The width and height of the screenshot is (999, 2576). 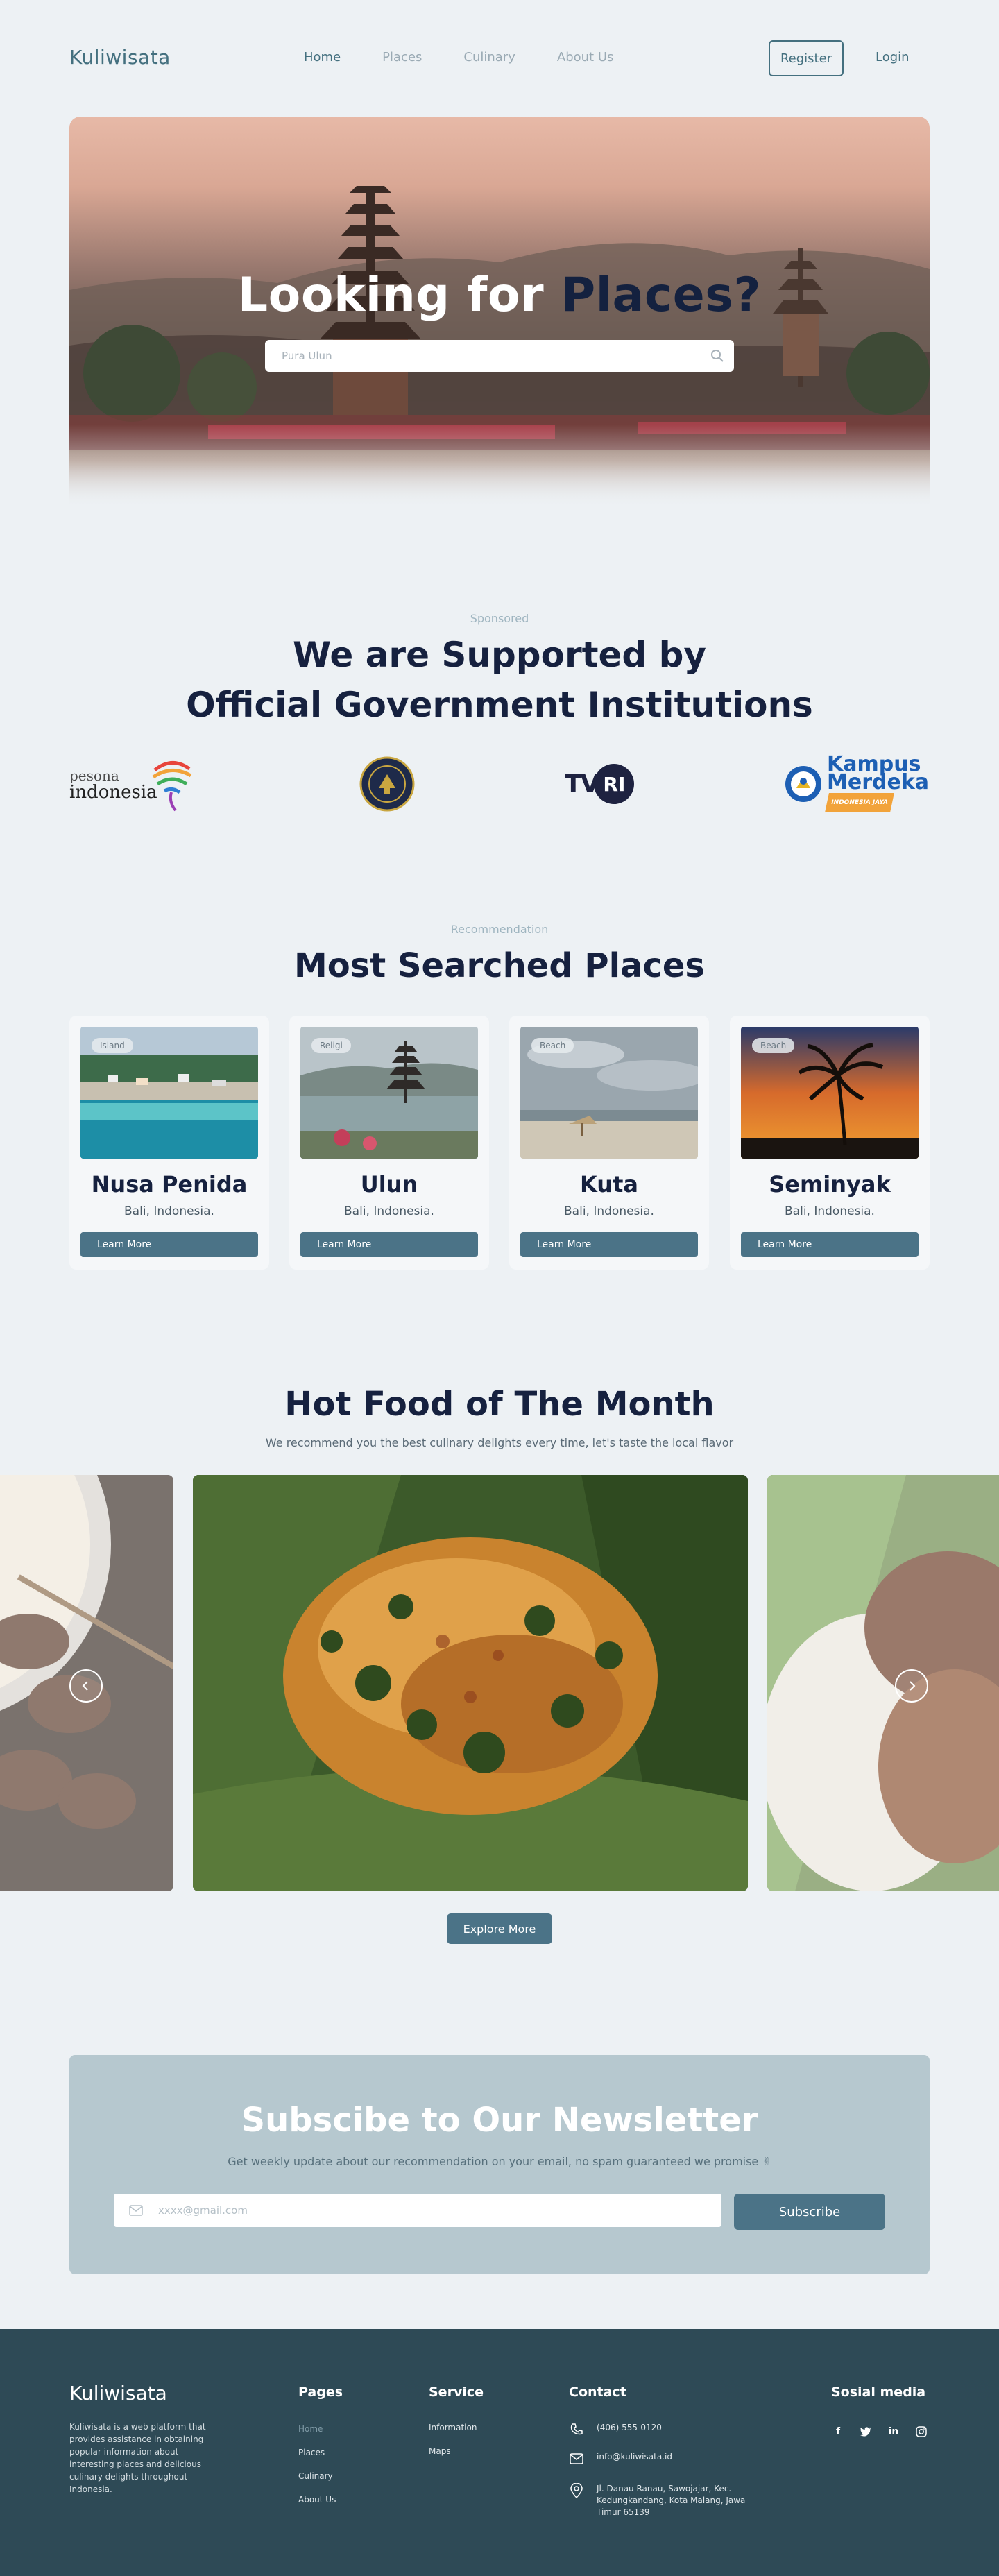 What do you see at coordinates (499, 618) in the screenshot?
I see `sponsored-label: Sponsored` at bounding box center [499, 618].